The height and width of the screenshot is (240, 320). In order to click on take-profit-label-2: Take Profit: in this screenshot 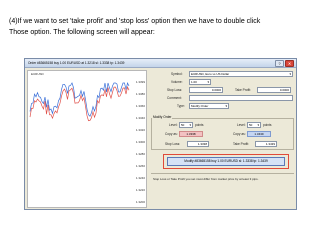, I will do `click(241, 144)`.